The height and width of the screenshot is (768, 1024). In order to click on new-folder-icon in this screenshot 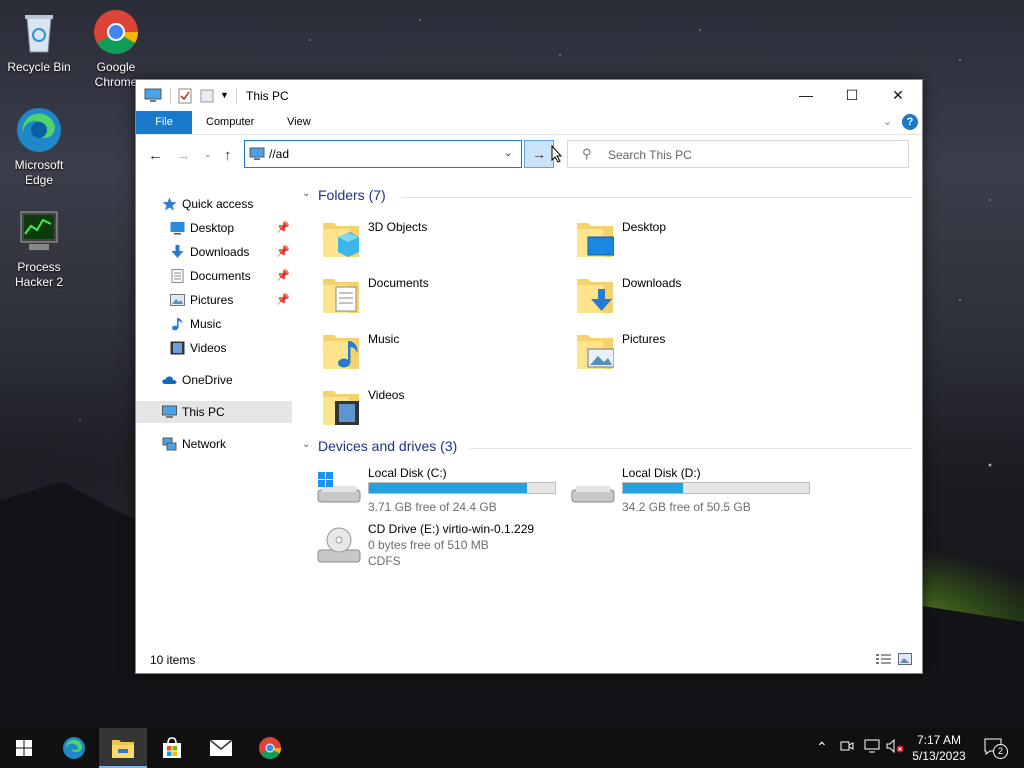, I will do `click(207, 97)`.